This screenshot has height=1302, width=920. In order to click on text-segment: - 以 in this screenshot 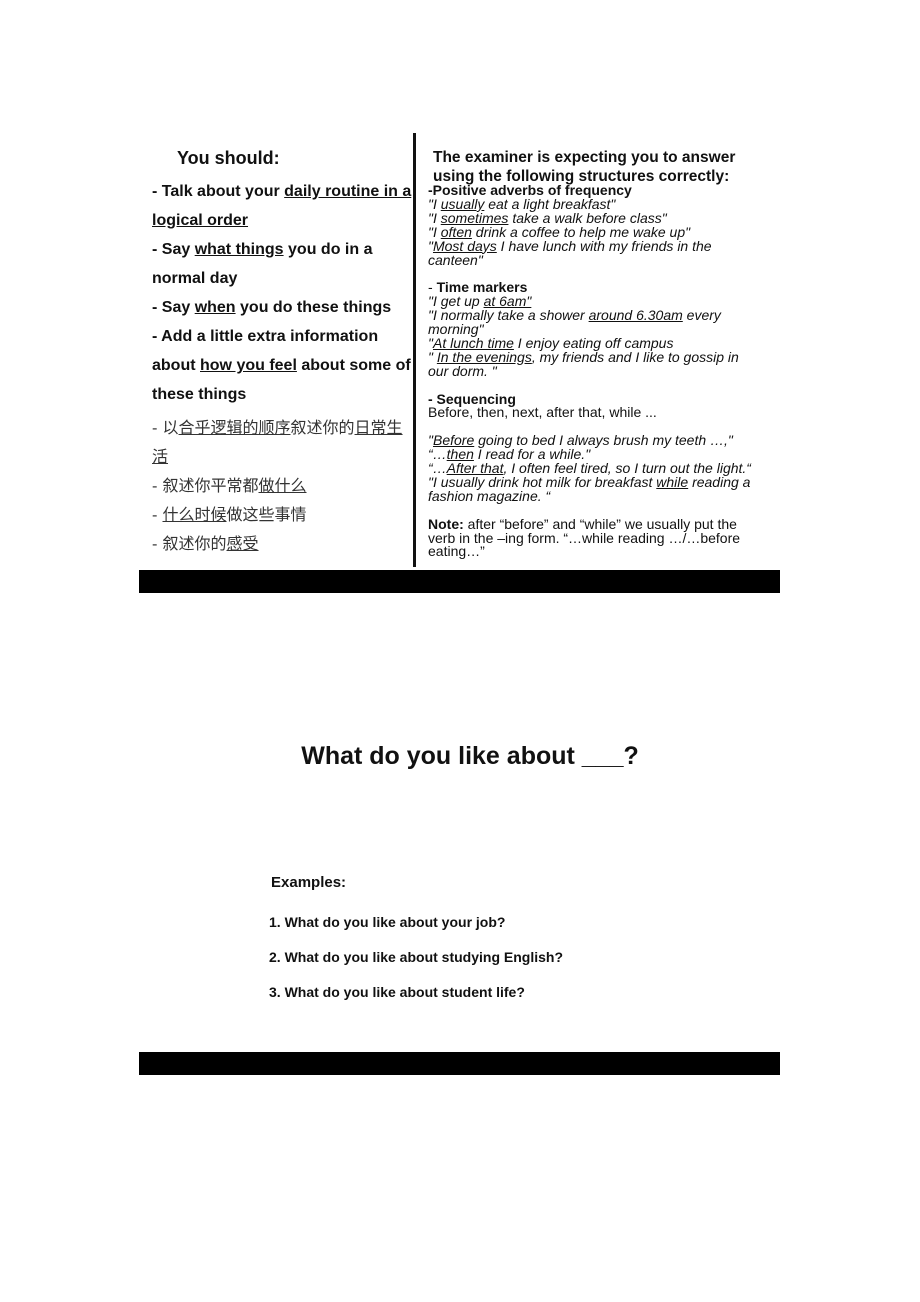, I will do `click(165, 427)`.